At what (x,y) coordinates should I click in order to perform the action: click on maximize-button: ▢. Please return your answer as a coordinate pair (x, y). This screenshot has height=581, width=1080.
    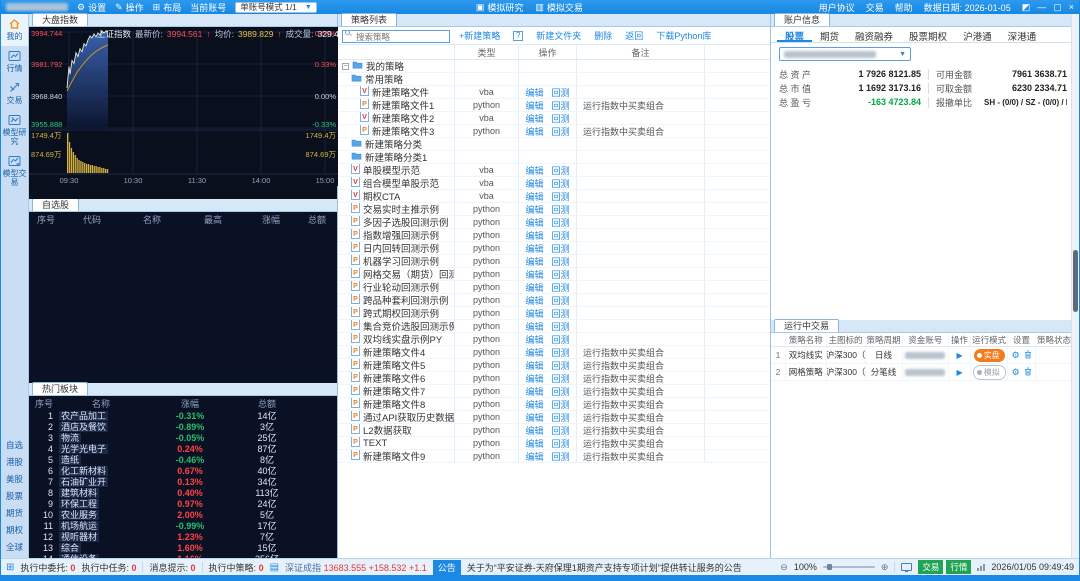
    Looking at the image, I should click on (1057, 7).